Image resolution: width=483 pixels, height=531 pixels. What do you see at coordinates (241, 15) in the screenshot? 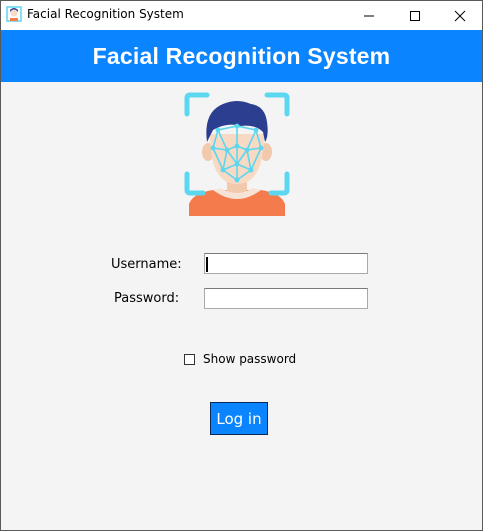
I see `title-bar: Facial Recognition System` at bounding box center [241, 15].